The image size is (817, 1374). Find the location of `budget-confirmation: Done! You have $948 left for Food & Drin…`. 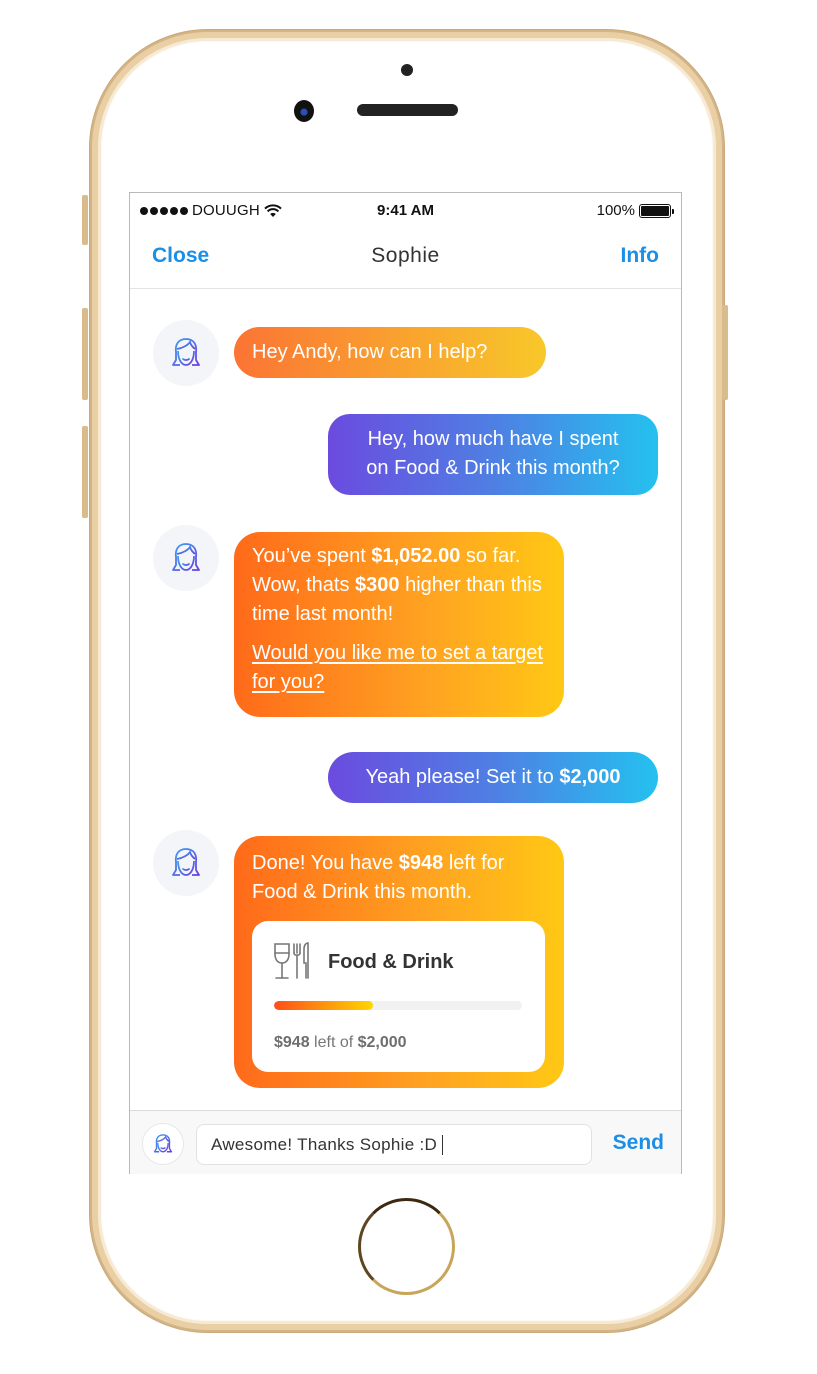

budget-confirmation: Done! You have $948 left for Food & Drin… is located at coordinates (399, 878).